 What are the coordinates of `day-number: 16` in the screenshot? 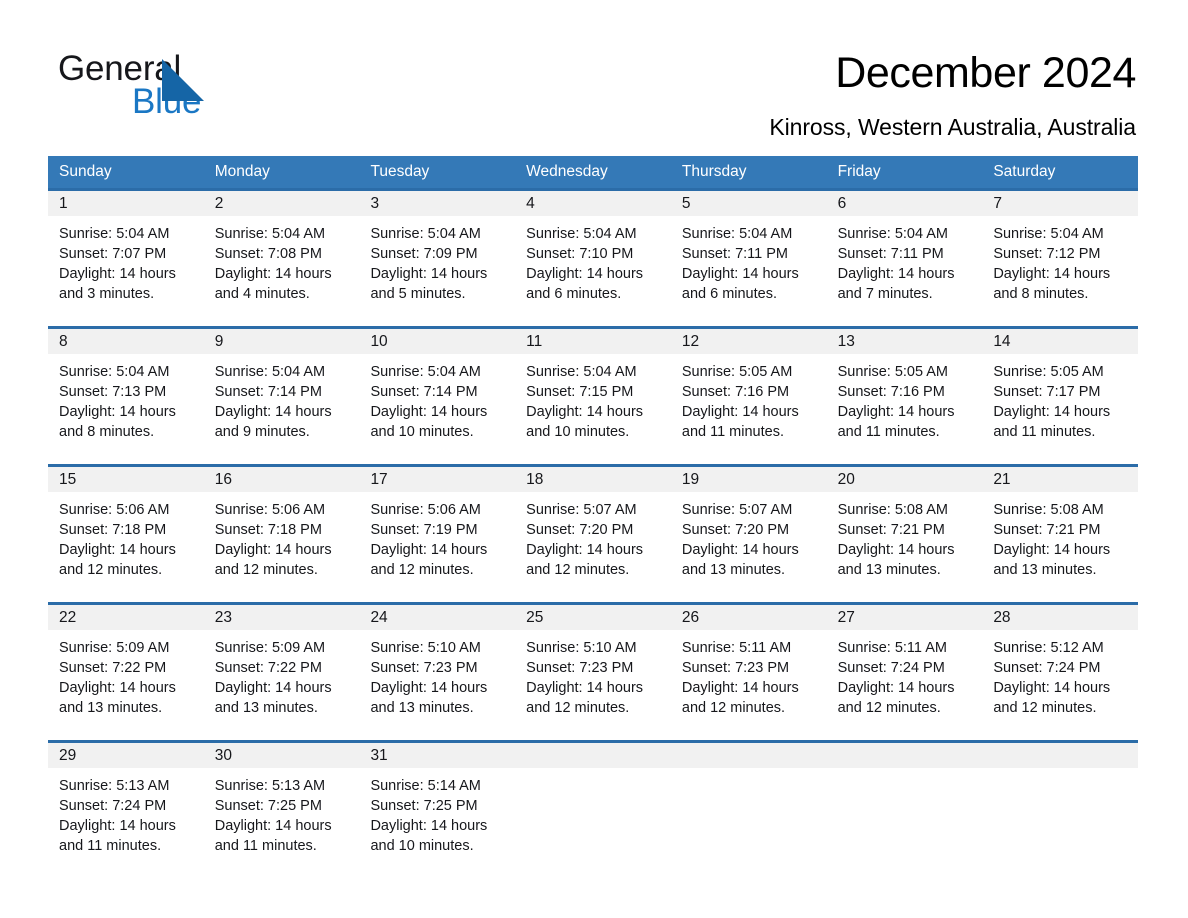 It's located at (282, 479).